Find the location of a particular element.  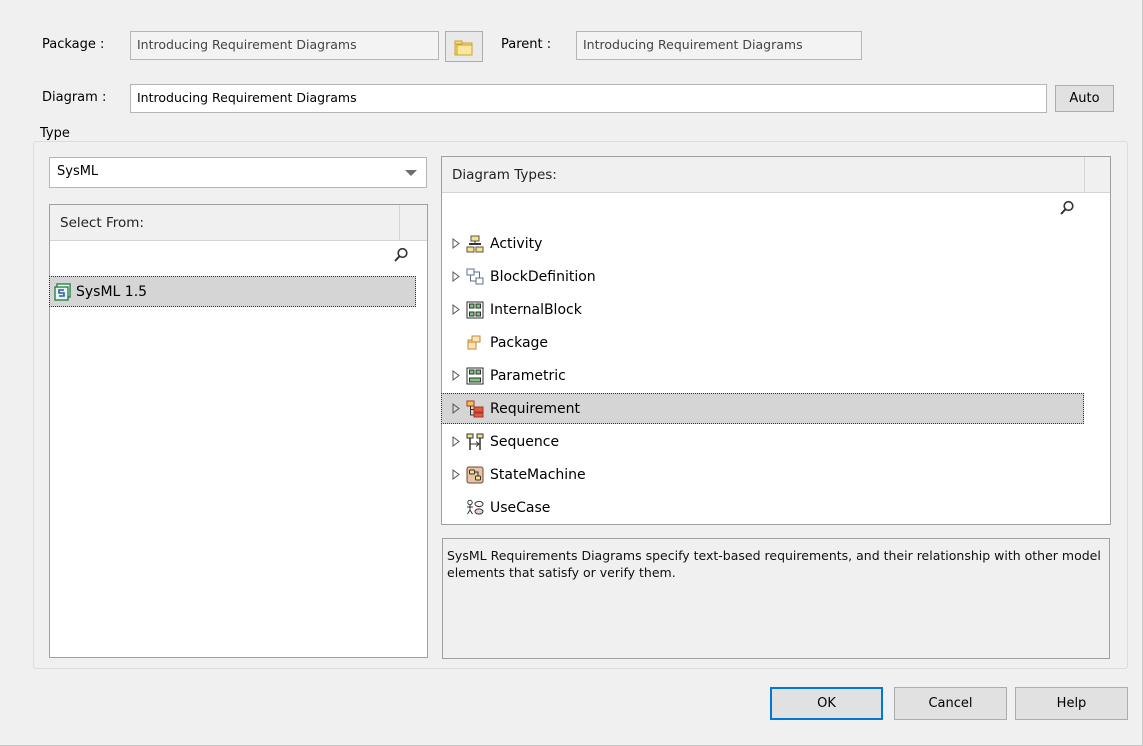

state-machine-icon is located at coordinates (475, 474).